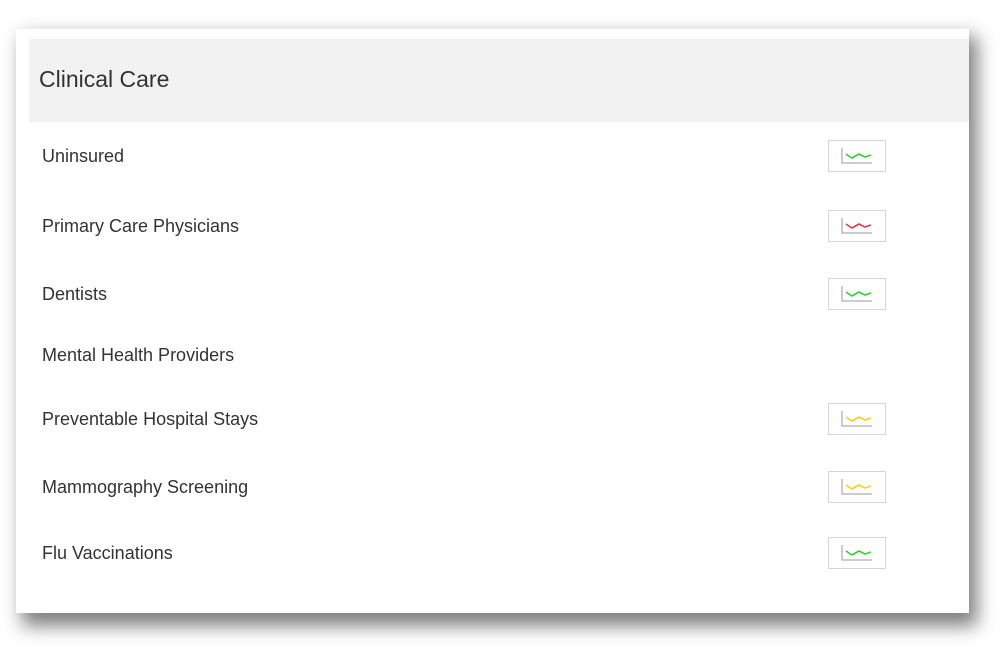 This screenshot has width=1003, height=663. What do you see at coordinates (141, 225) in the screenshot?
I see `measure-label: Primary Care Physicians` at bounding box center [141, 225].